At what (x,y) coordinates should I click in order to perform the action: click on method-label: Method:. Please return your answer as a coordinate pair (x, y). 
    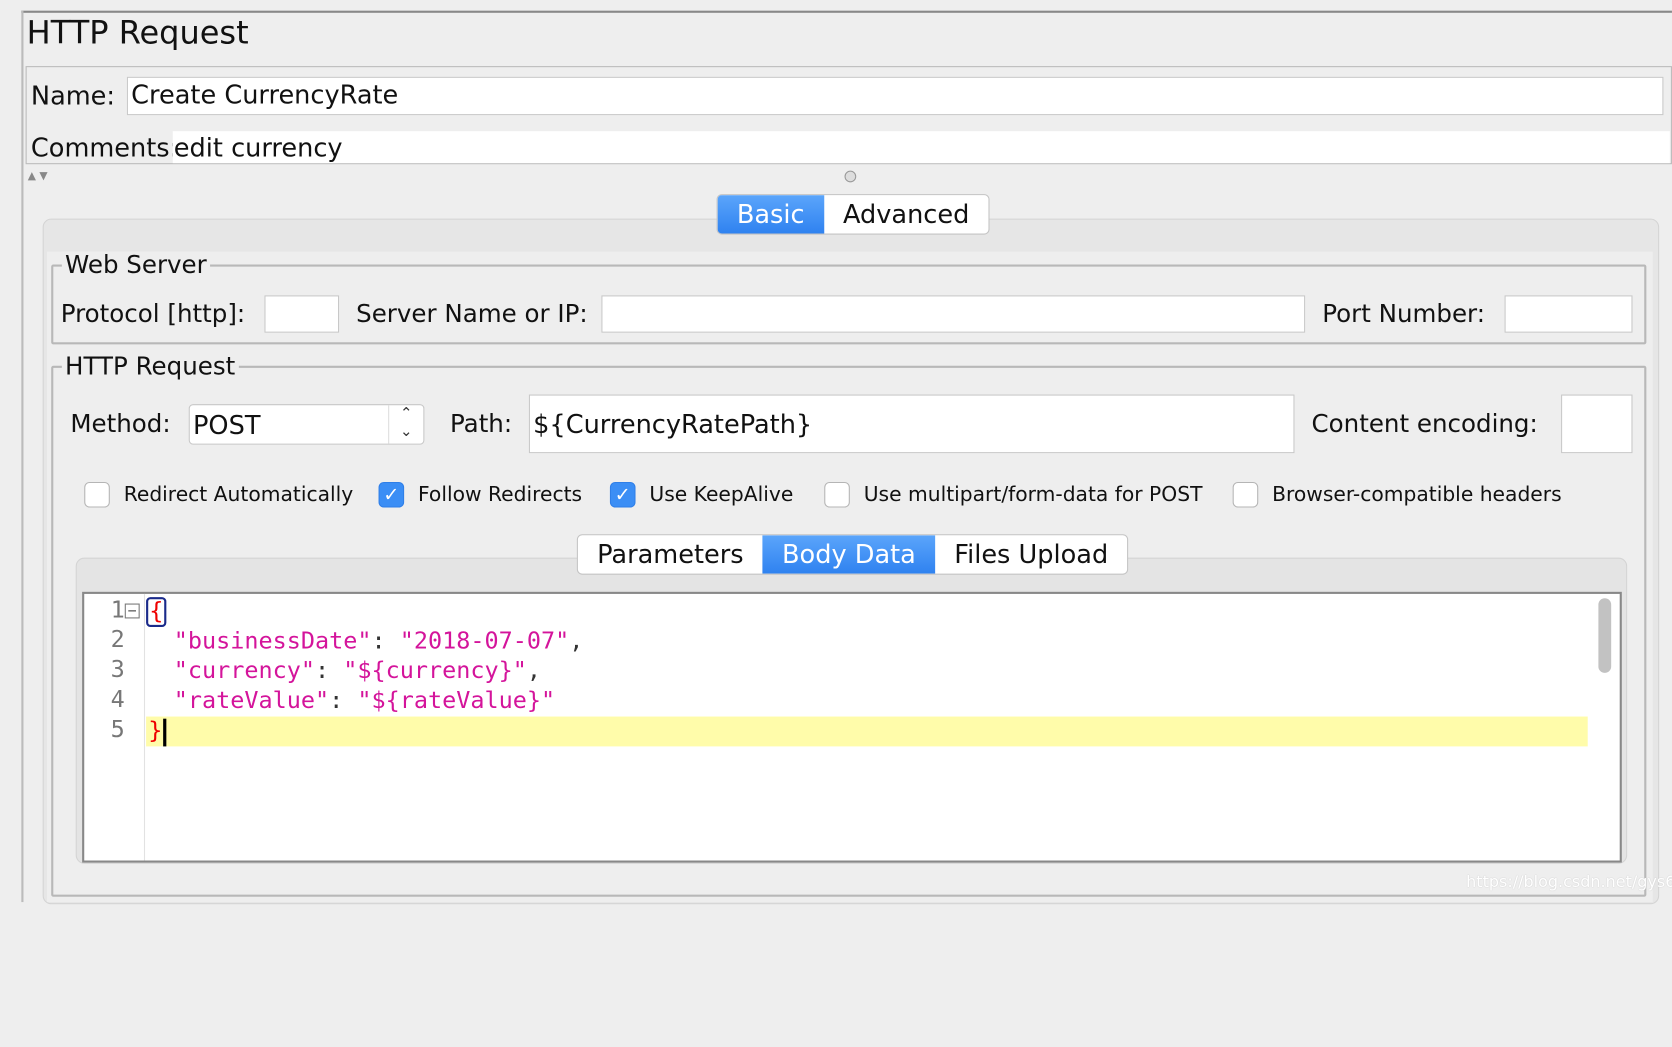
    Looking at the image, I should click on (120, 424).